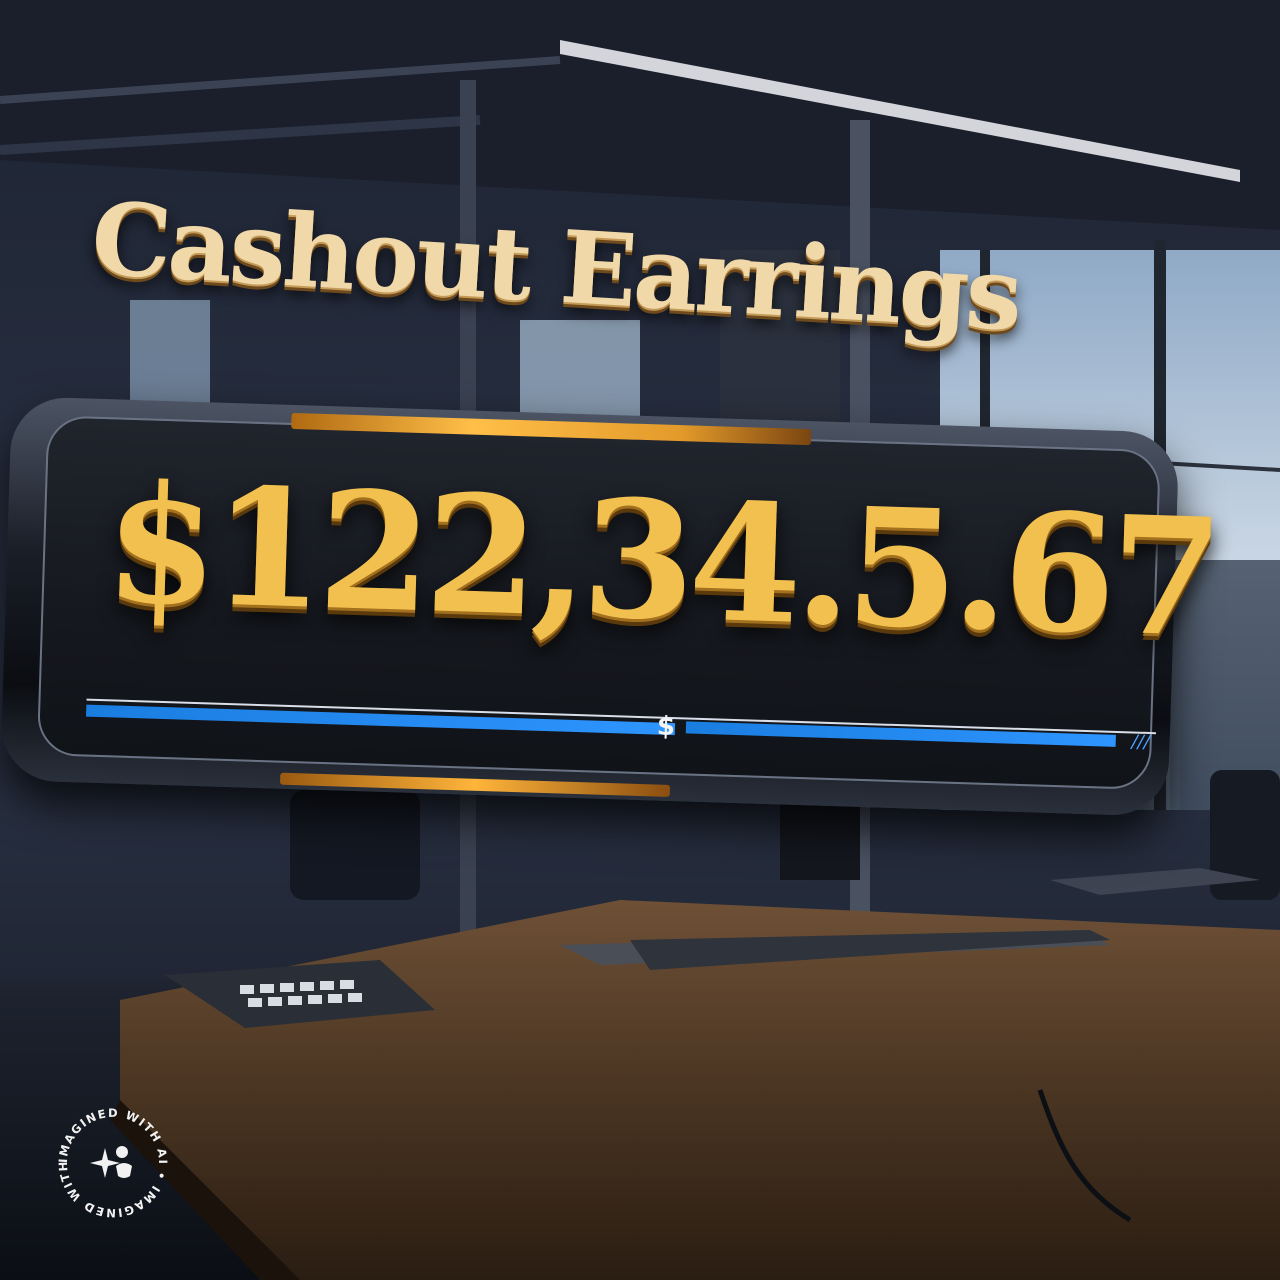 Image resolution: width=1280 pixels, height=1280 pixels. What do you see at coordinates (1141, 742) in the screenshot?
I see `progress-end-mark: ///` at bounding box center [1141, 742].